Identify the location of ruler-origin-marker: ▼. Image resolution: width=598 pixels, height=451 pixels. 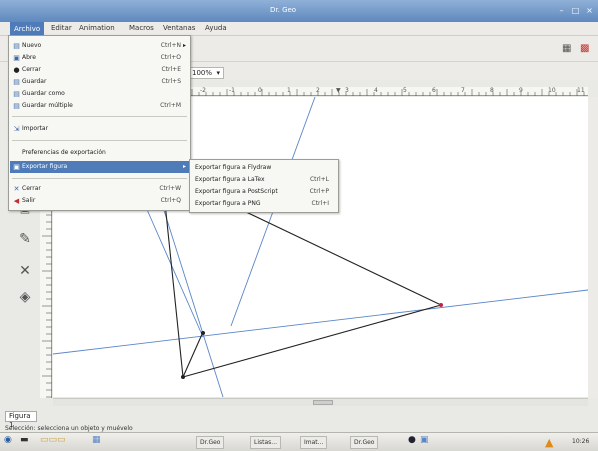
(338, 90).